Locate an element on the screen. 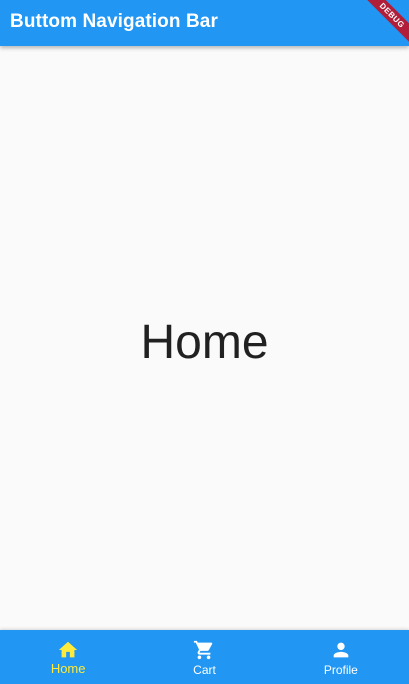 This screenshot has height=684, width=409. debug-banner-label: DEBUG is located at coordinates (386, 23).